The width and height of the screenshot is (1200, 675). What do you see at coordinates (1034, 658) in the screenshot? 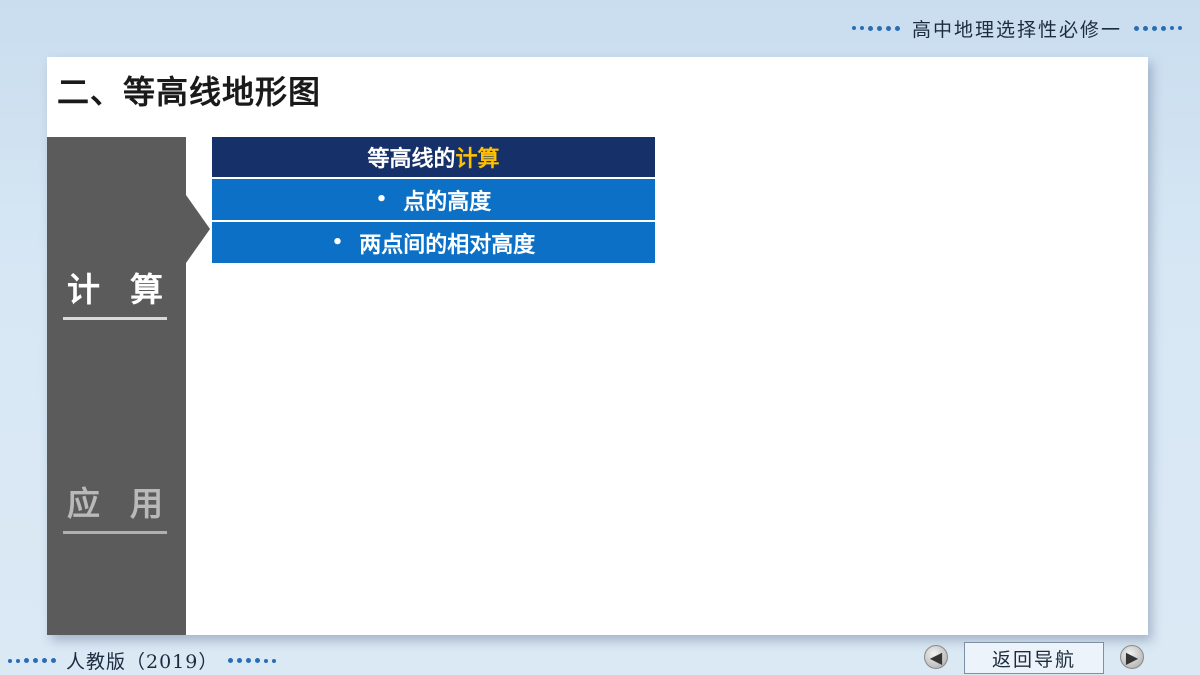
I see `return-navigation-button: 返回导航` at bounding box center [1034, 658].